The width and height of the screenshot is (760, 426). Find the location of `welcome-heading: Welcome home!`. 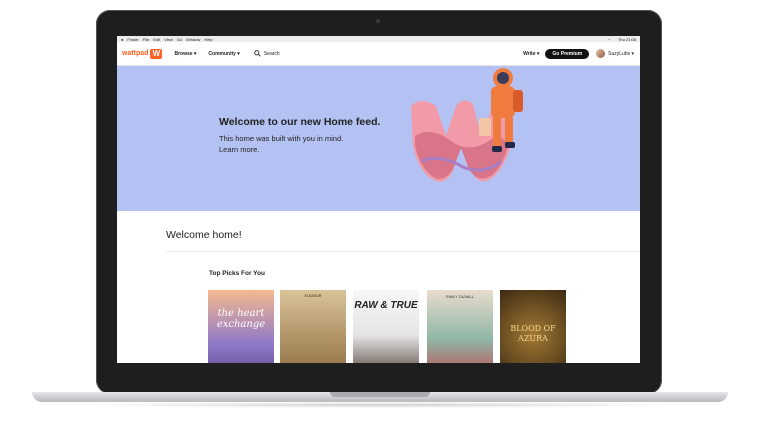

welcome-heading: Welcome home! is located at coordinates (204, 235).